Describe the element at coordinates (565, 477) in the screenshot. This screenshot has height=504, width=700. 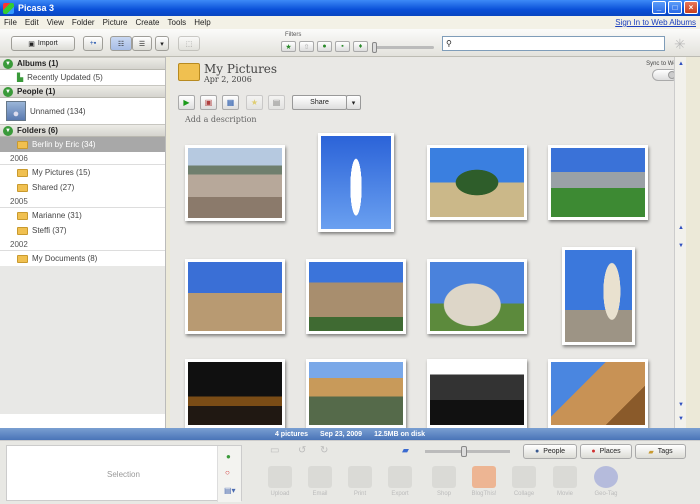
I see `movie-icon` at that location.